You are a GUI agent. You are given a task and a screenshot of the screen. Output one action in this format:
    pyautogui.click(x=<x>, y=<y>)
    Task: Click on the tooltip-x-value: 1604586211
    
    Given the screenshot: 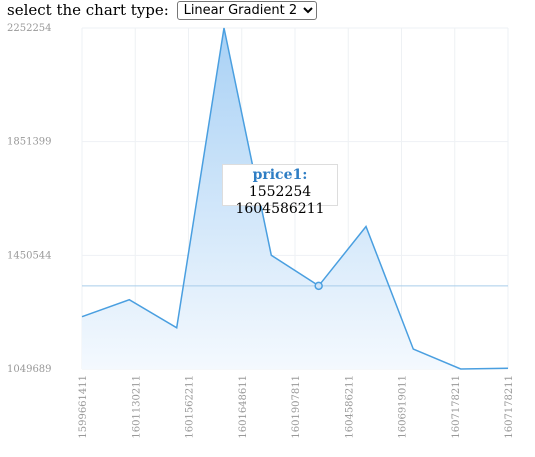 What is the action you would take?
    pyautogui.click(x=280, y=209)
    